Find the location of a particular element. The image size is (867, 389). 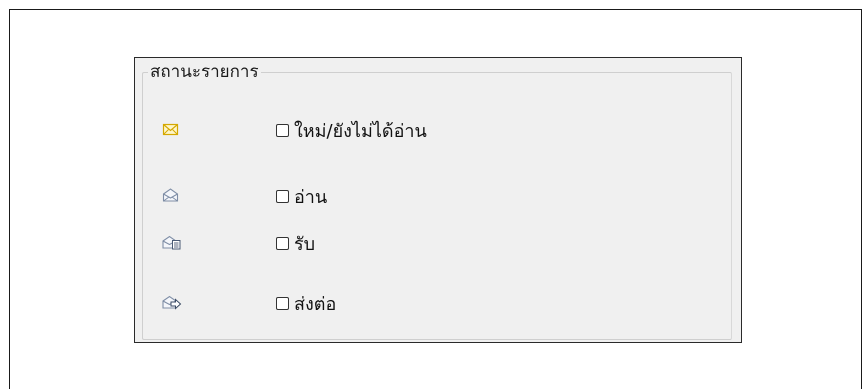

read-label: อ่าน is located at coordinates (311, 197).